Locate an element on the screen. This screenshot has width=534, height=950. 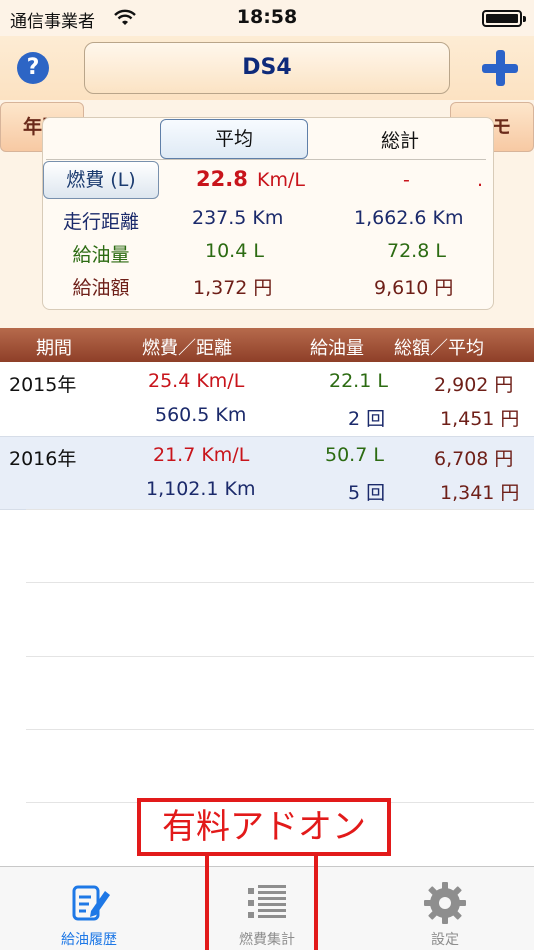
distance-label: 走行距離 is located at coordinates (100, 222).